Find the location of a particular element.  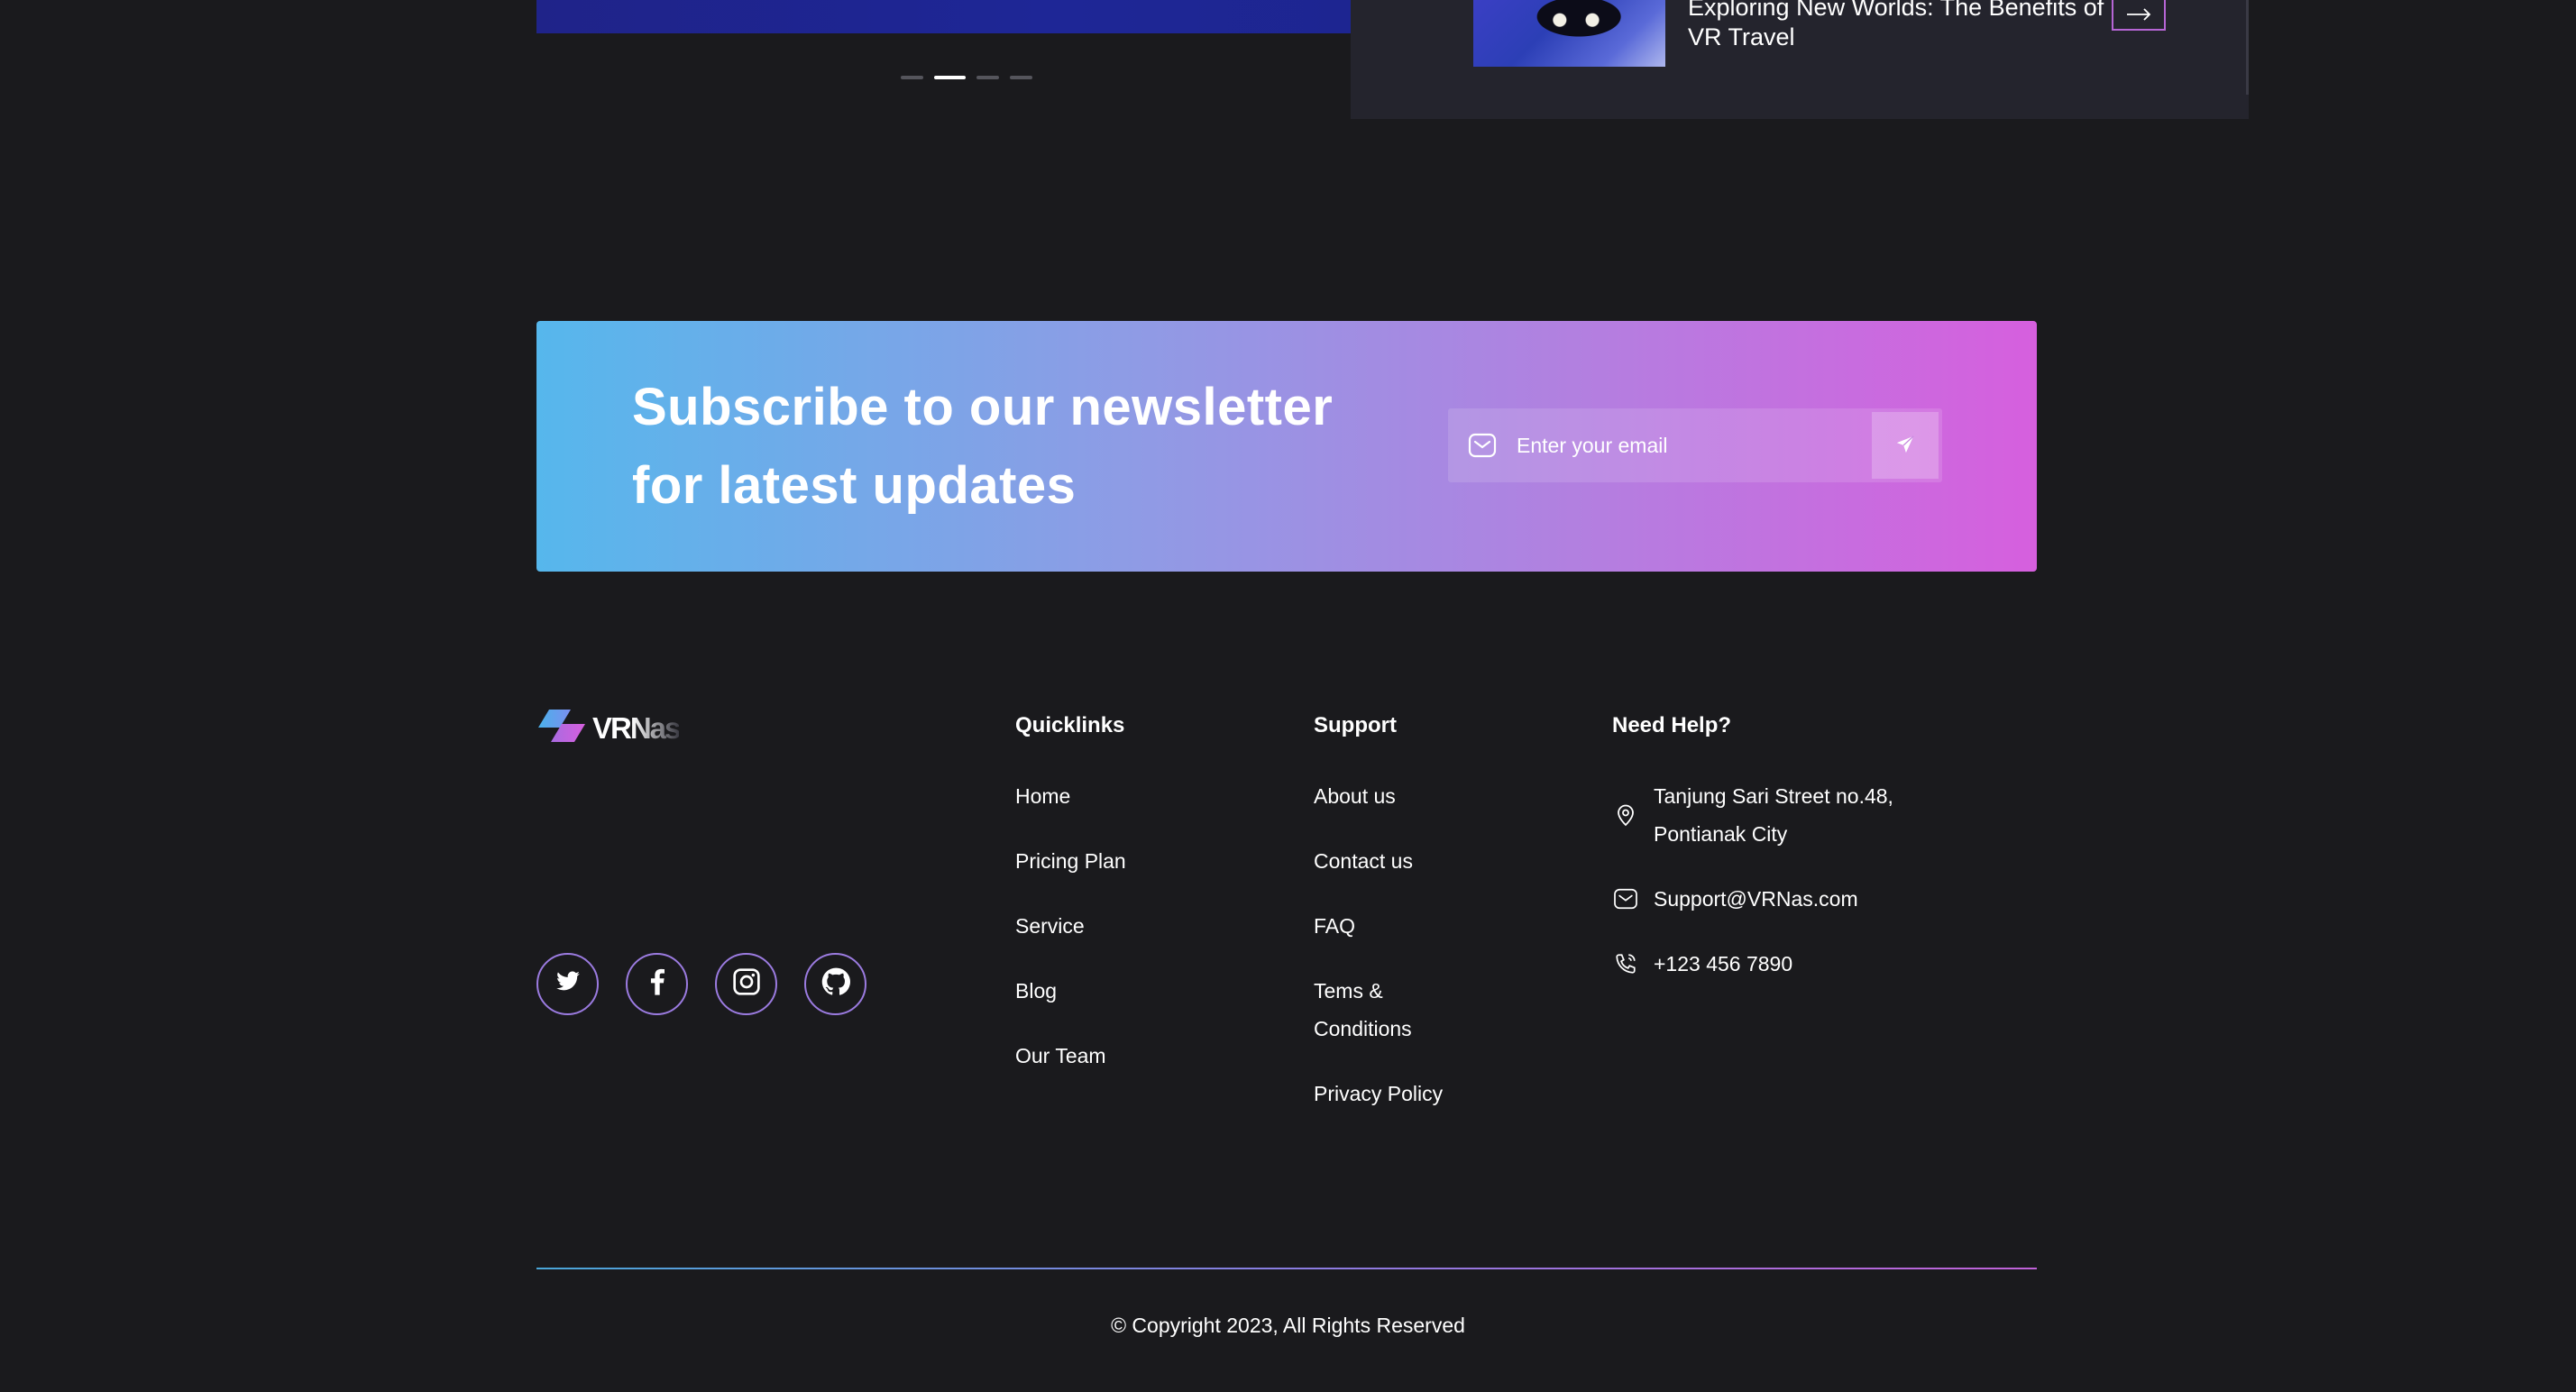

support-heading: Support is located at coordinates (1355, 725).